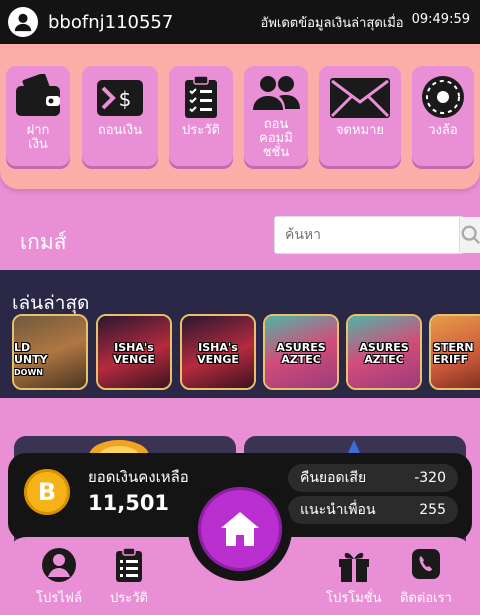  I want to click on games-title: เกมส์, so click(43, 242).